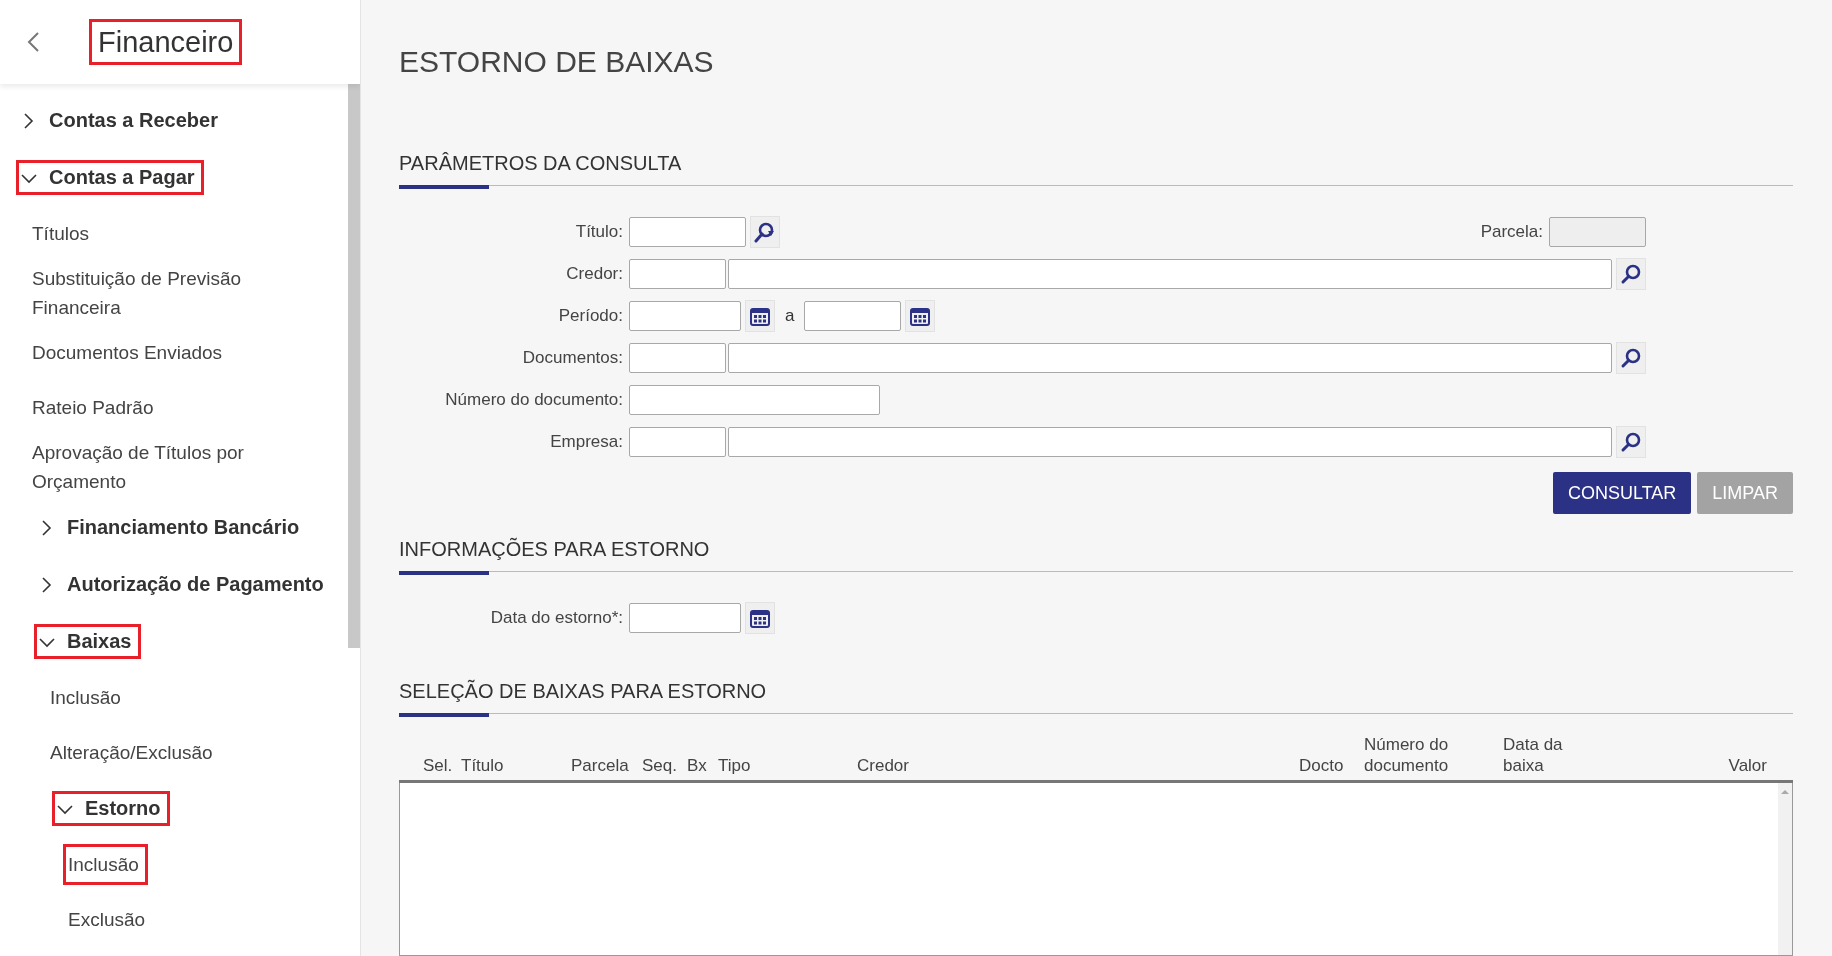 The height and width of the screenshot is (956, 1832). Describe the element at coordinates (583, 691) in the screenshot. I see `section-heading: SELEÇÃO DE BAIXAS PARA ESTORNO` at that location.